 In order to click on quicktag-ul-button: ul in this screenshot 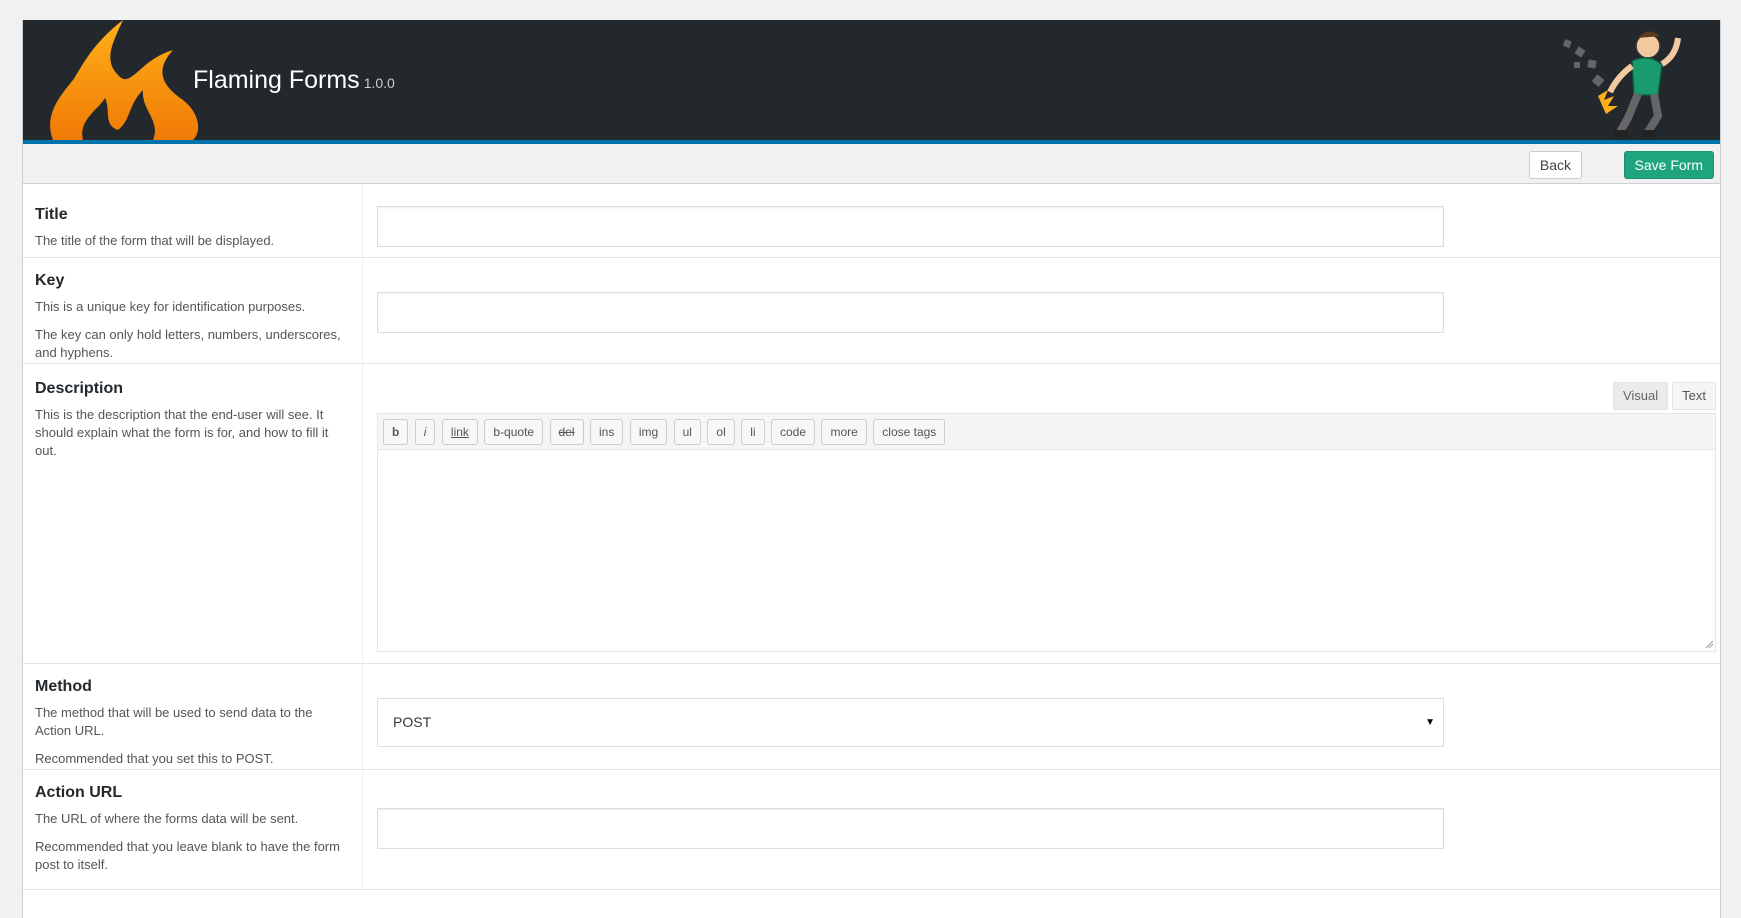, I will do `click(687, 432)`.